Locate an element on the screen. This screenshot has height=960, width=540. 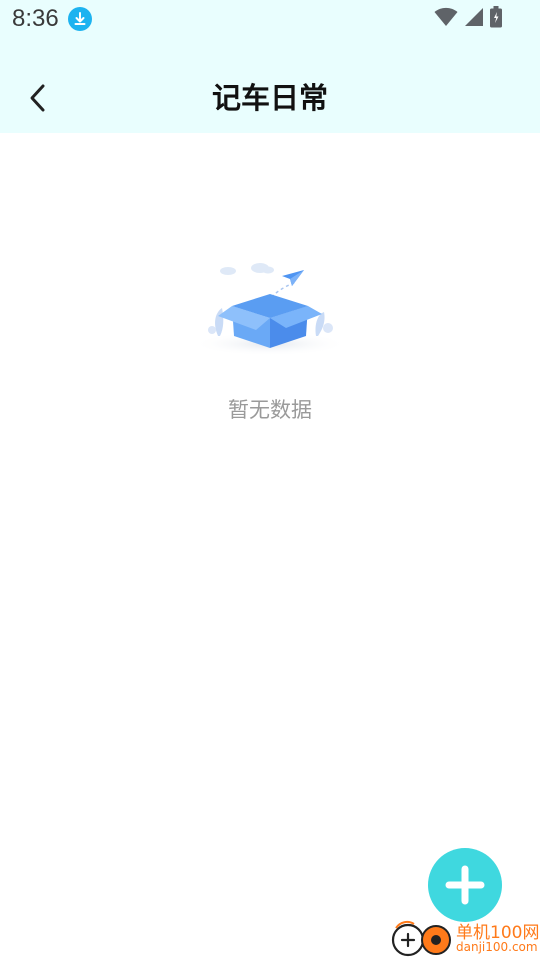
status-time: 8:36 is located at coordinates (35, 18).